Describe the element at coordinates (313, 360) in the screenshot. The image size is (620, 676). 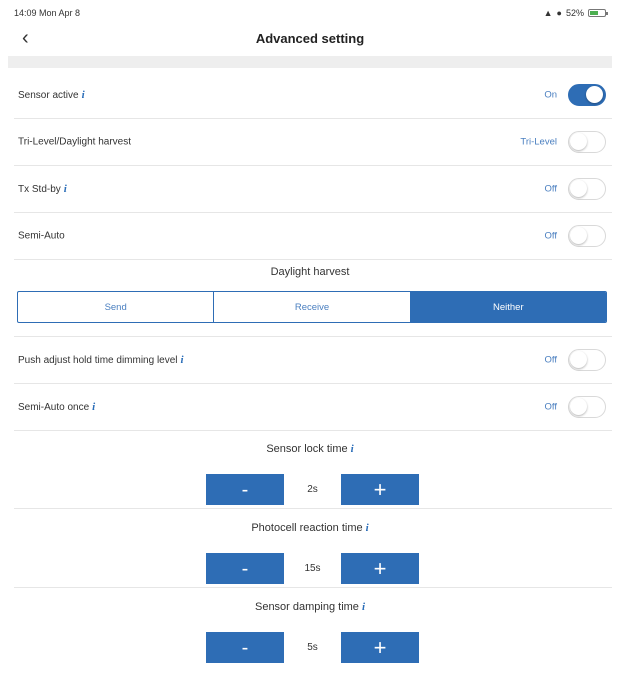
I see `setting-row-push-adjust-hold-time-dimming-level: Push adjust hold time dimming level i Off` at that location.